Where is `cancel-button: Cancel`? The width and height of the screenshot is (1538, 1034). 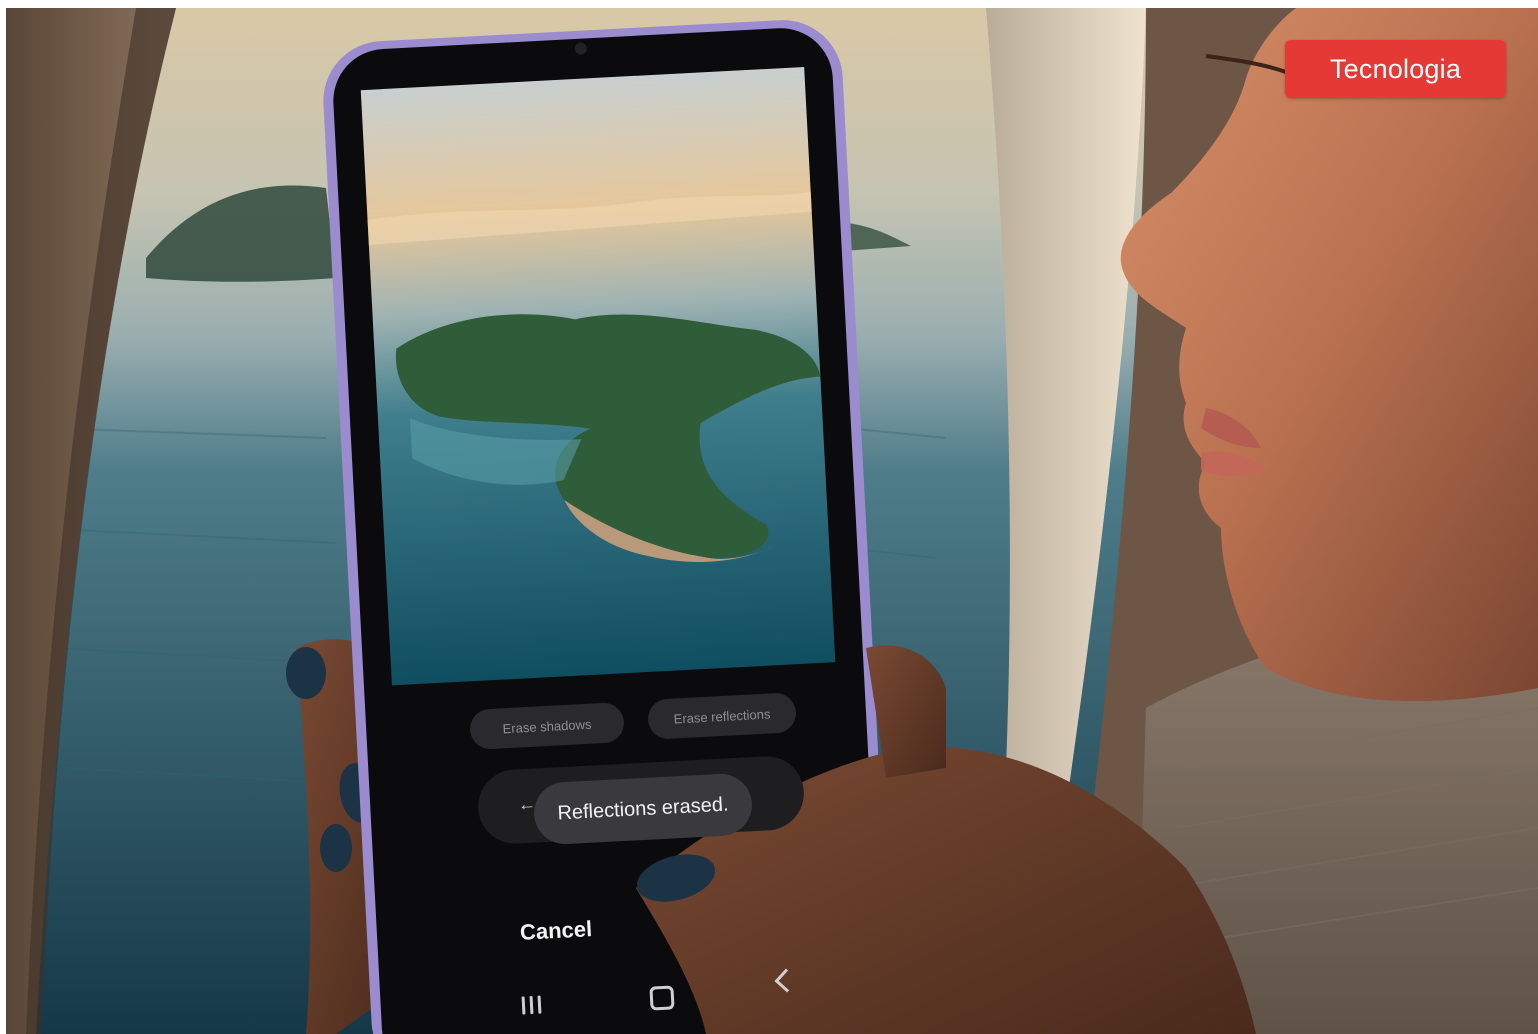
cancel-button: Cancel is located at coordinates (555, 931).